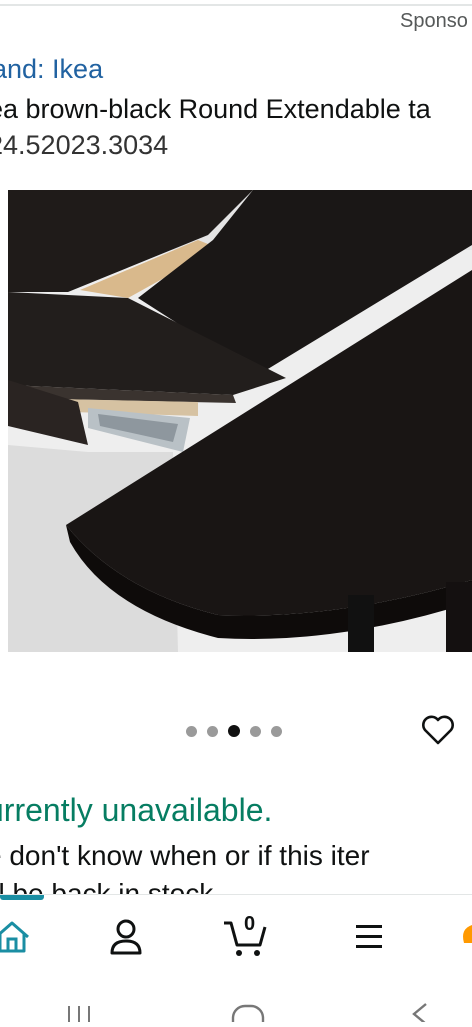 The image size is (472, 1027). I want to click on brand-link: and: Ikea, so click(51, 69).